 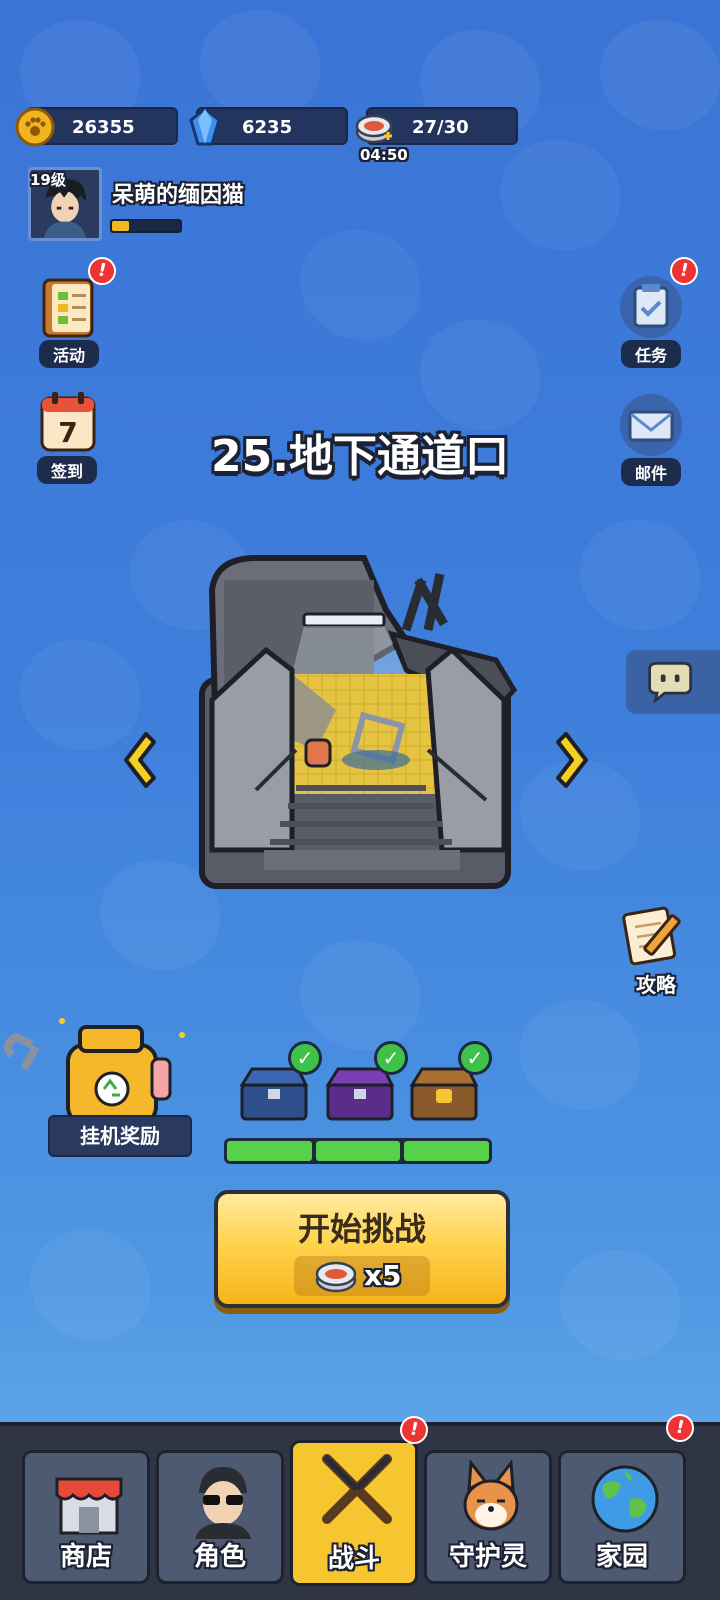 I want to click on nav-shop: 商店, so click(x=86, y=1517).